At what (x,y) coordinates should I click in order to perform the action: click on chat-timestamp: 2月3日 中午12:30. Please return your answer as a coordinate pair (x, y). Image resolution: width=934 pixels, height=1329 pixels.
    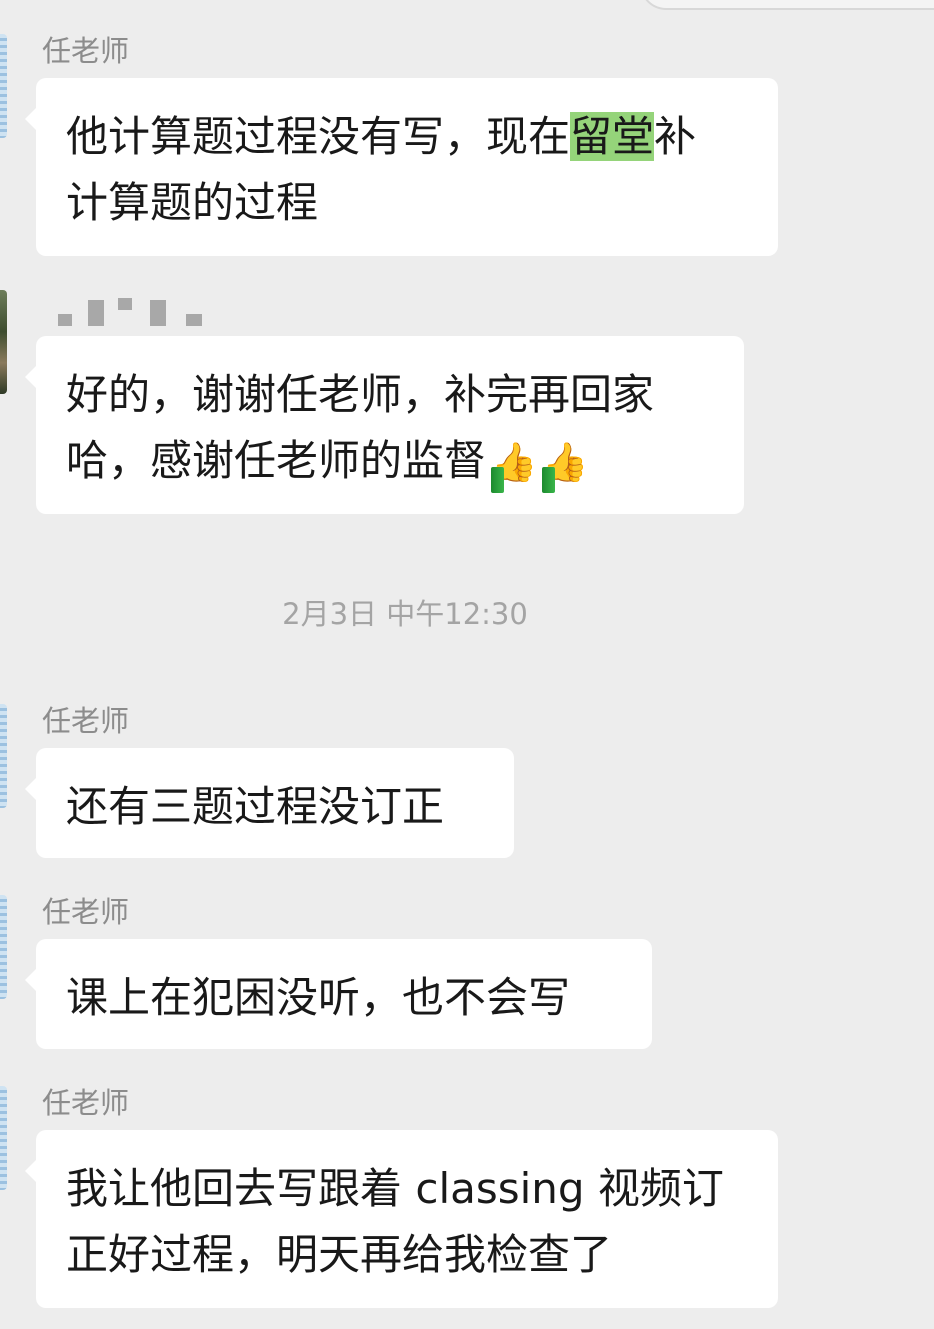
    Looking at the image, I should click on (405, 614).